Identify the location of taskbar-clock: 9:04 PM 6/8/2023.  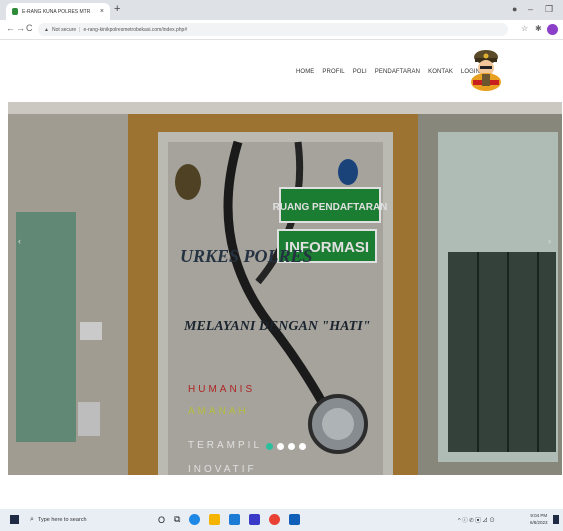
(539, 519).